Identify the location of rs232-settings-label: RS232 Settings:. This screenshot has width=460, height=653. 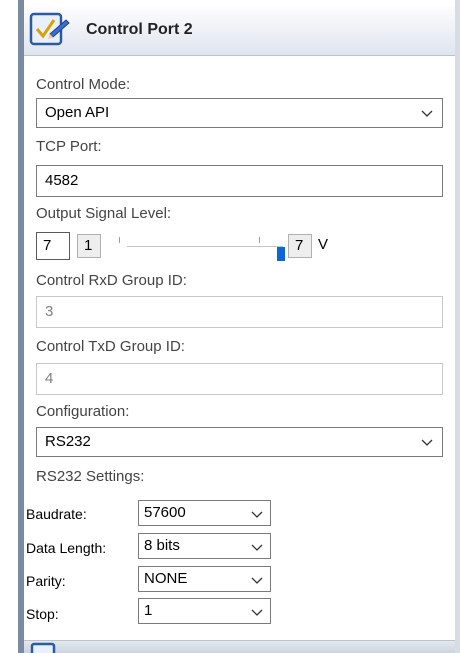
(90, 476).